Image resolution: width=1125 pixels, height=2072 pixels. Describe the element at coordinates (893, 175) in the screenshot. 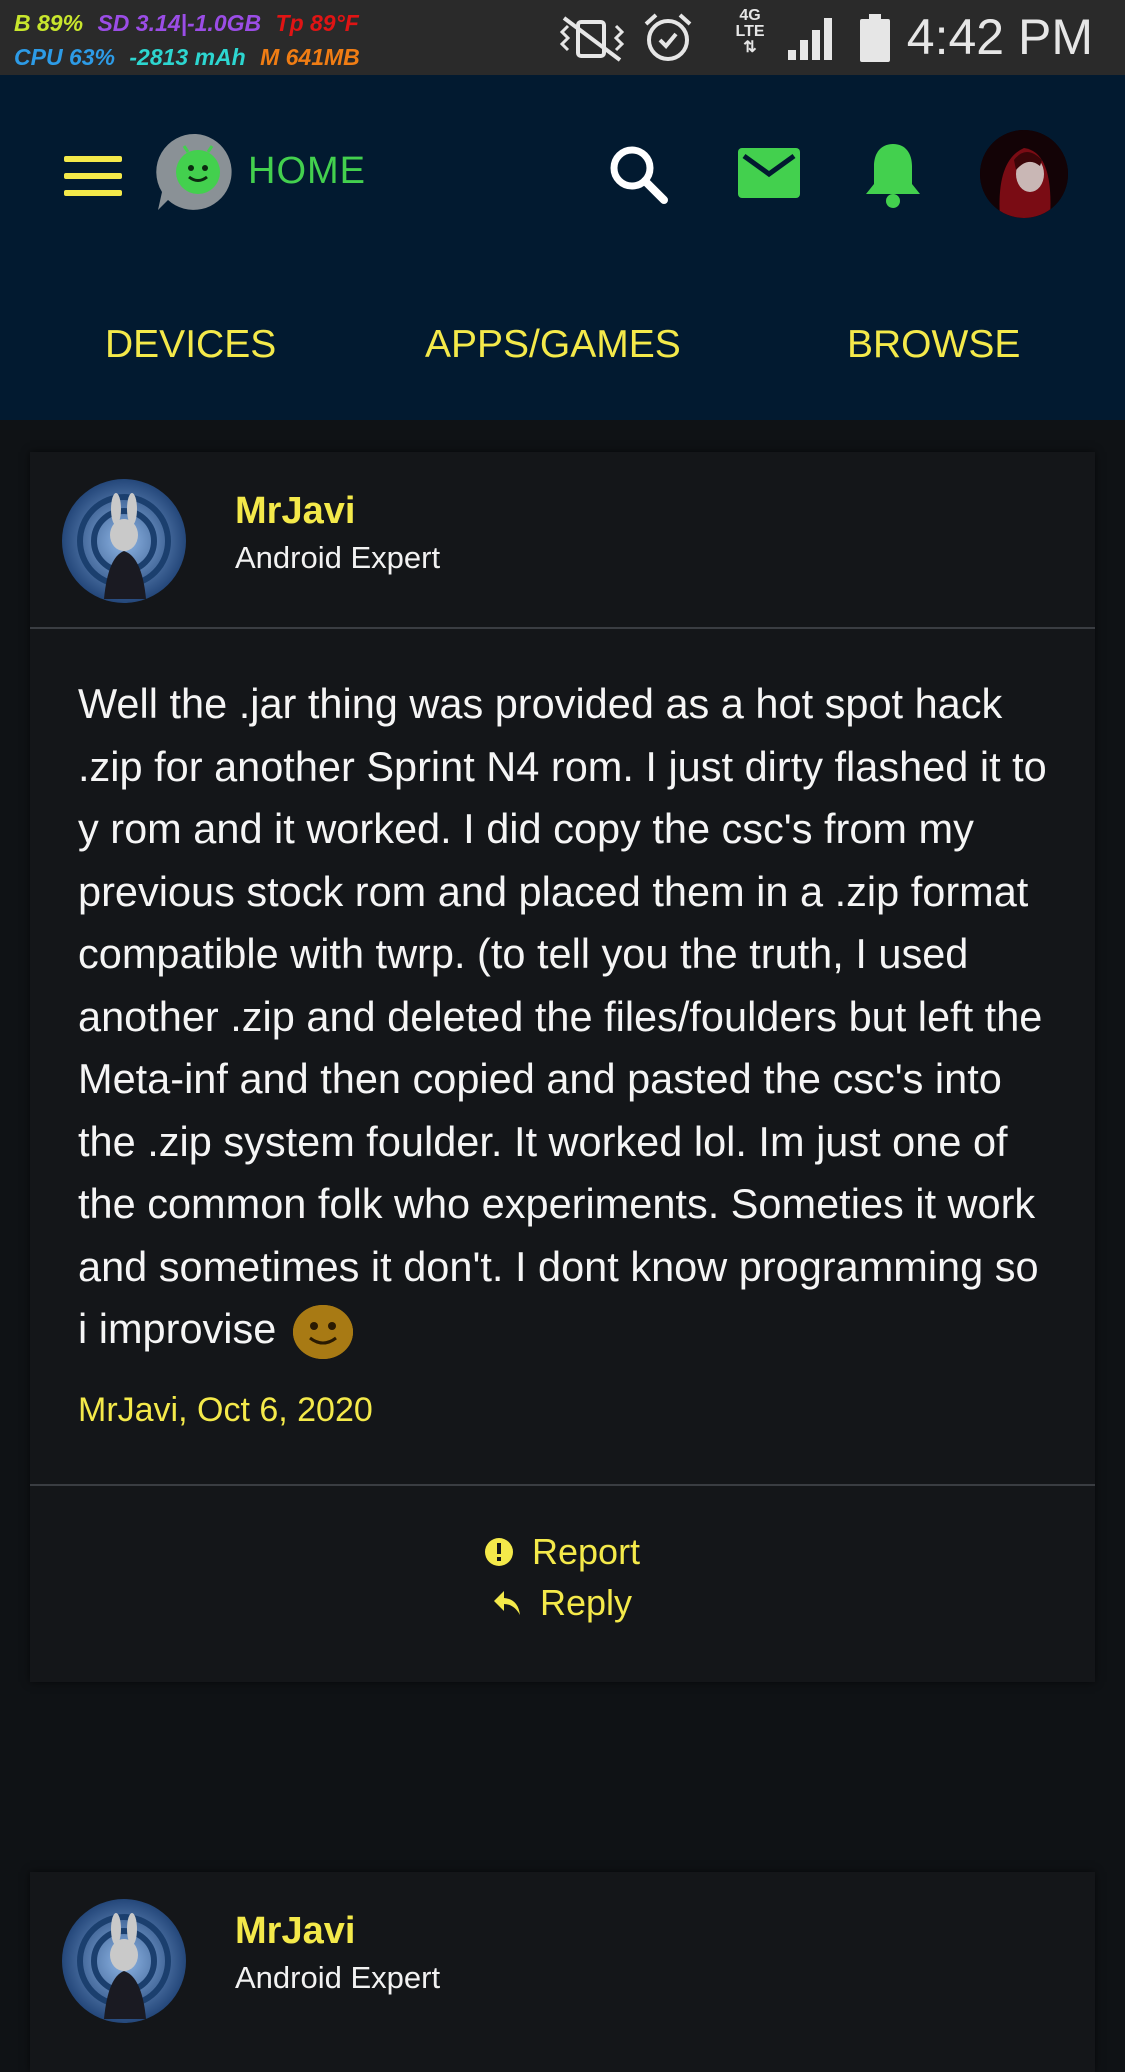

I see `bell-icon` at that location.